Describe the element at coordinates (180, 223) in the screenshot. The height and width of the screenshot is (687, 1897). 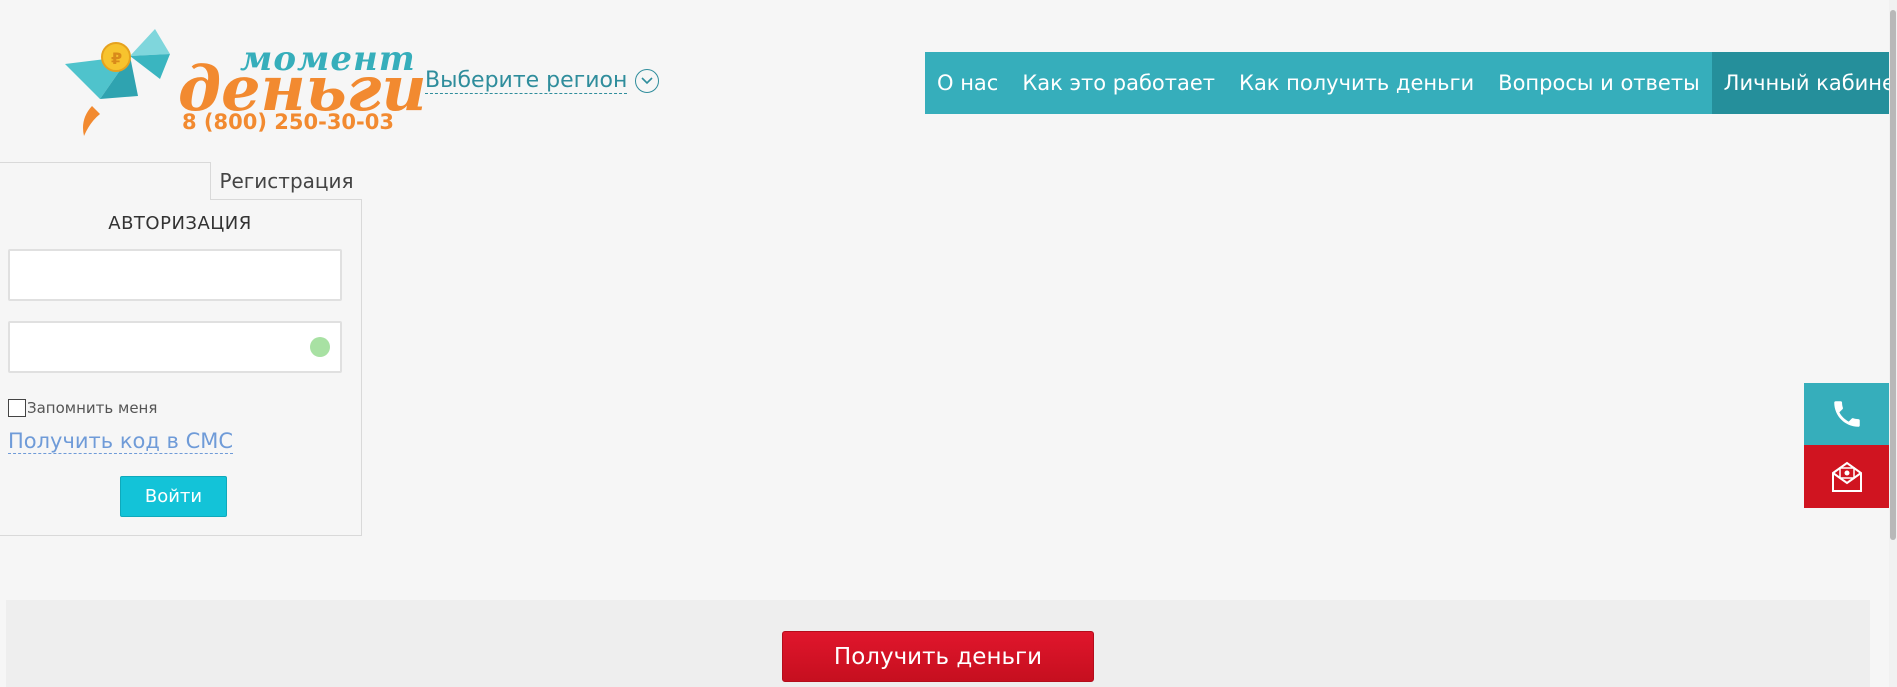
I see `auth-title: АВТОРИЗАЦИЯ` at that location.